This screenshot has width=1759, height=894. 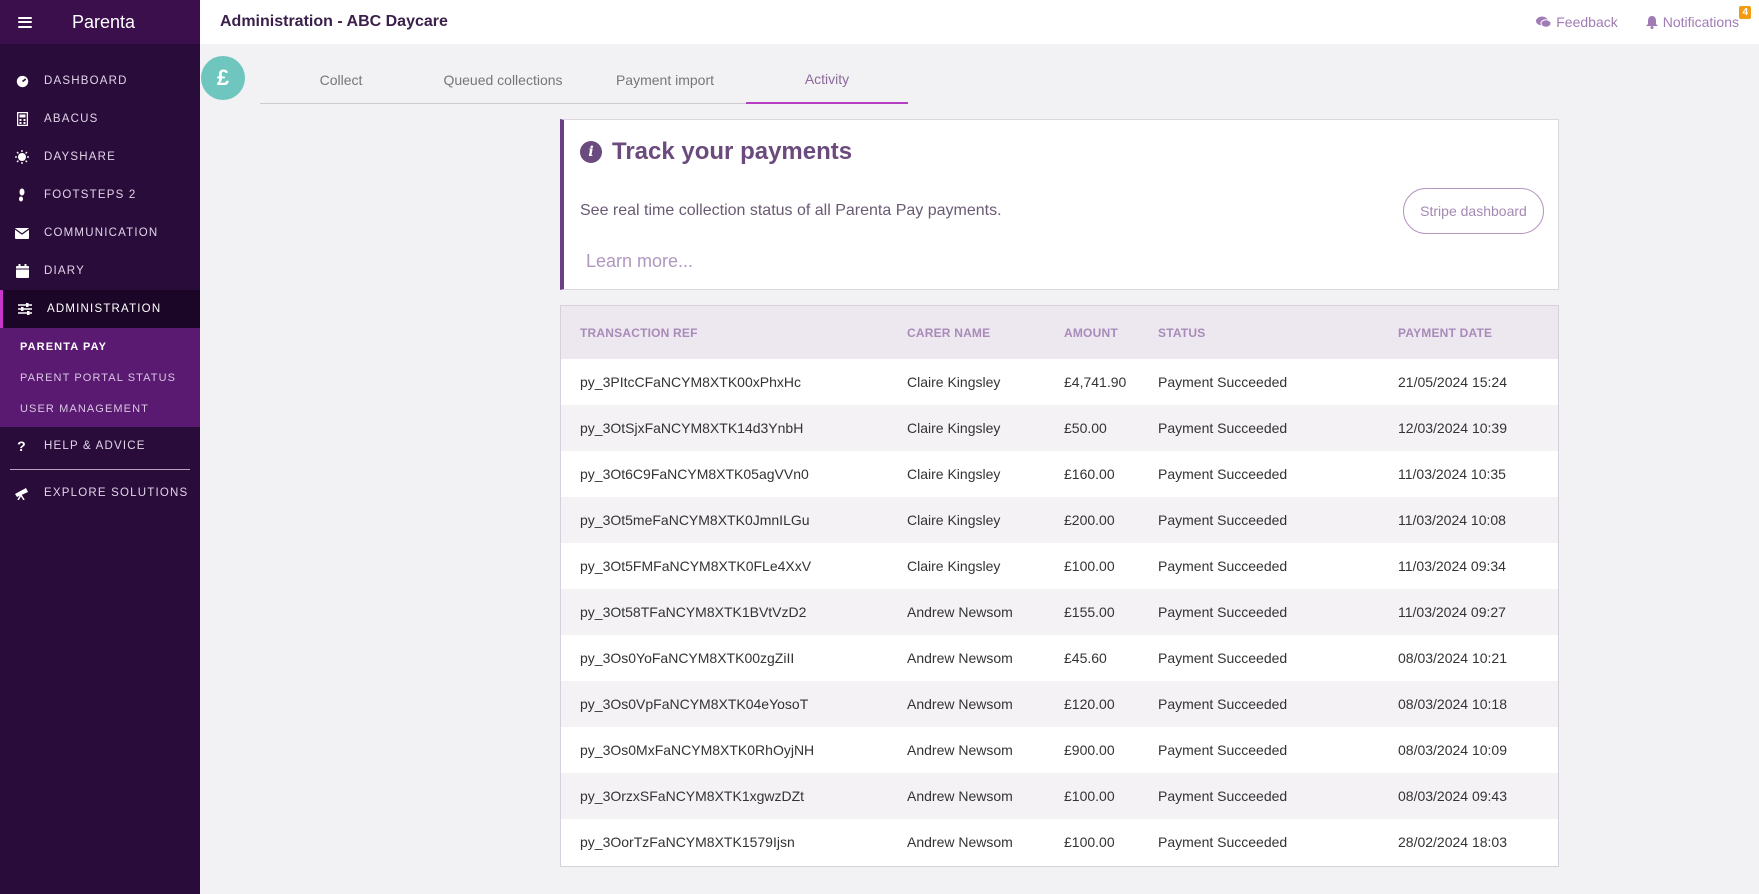 What do you see at coordinates (334, 21) in the screenshot?
I see `page-title: Administration - ABC Daycare` at bounding box center [334, 21].